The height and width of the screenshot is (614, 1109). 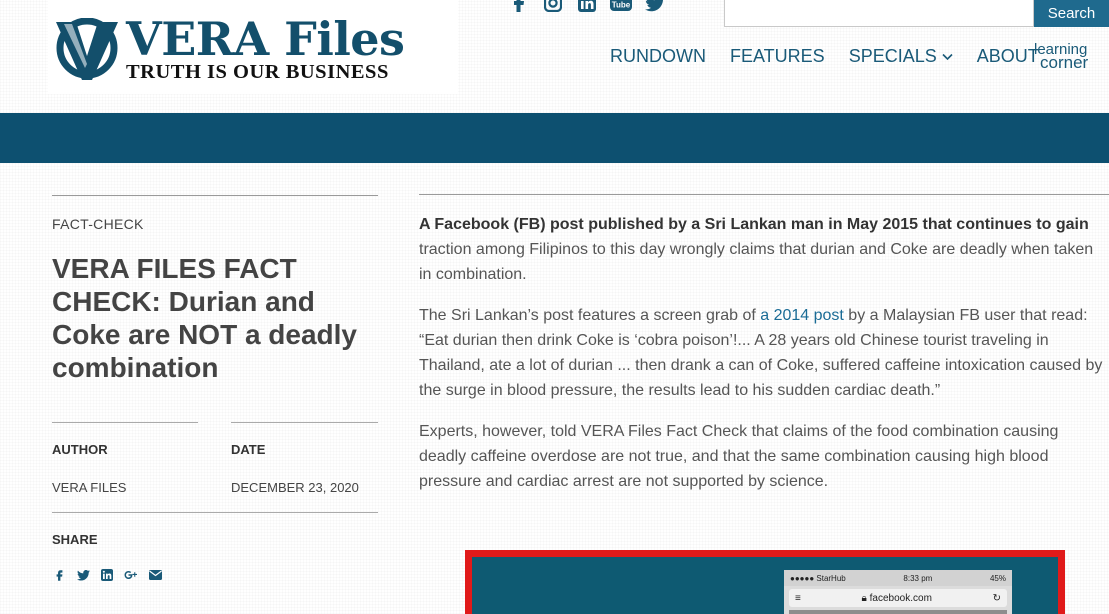 I want to click on phone-url: 🔒︎ facebook.com, so click(x=897, y=598).